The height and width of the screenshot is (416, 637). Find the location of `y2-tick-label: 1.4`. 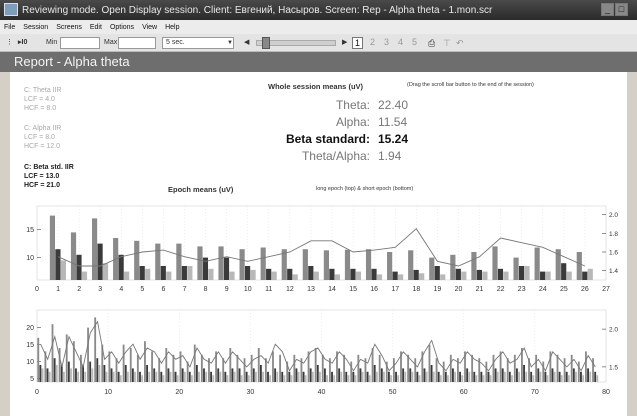

y2-tick-label: 1.4 is located at coordinates (613, 271).